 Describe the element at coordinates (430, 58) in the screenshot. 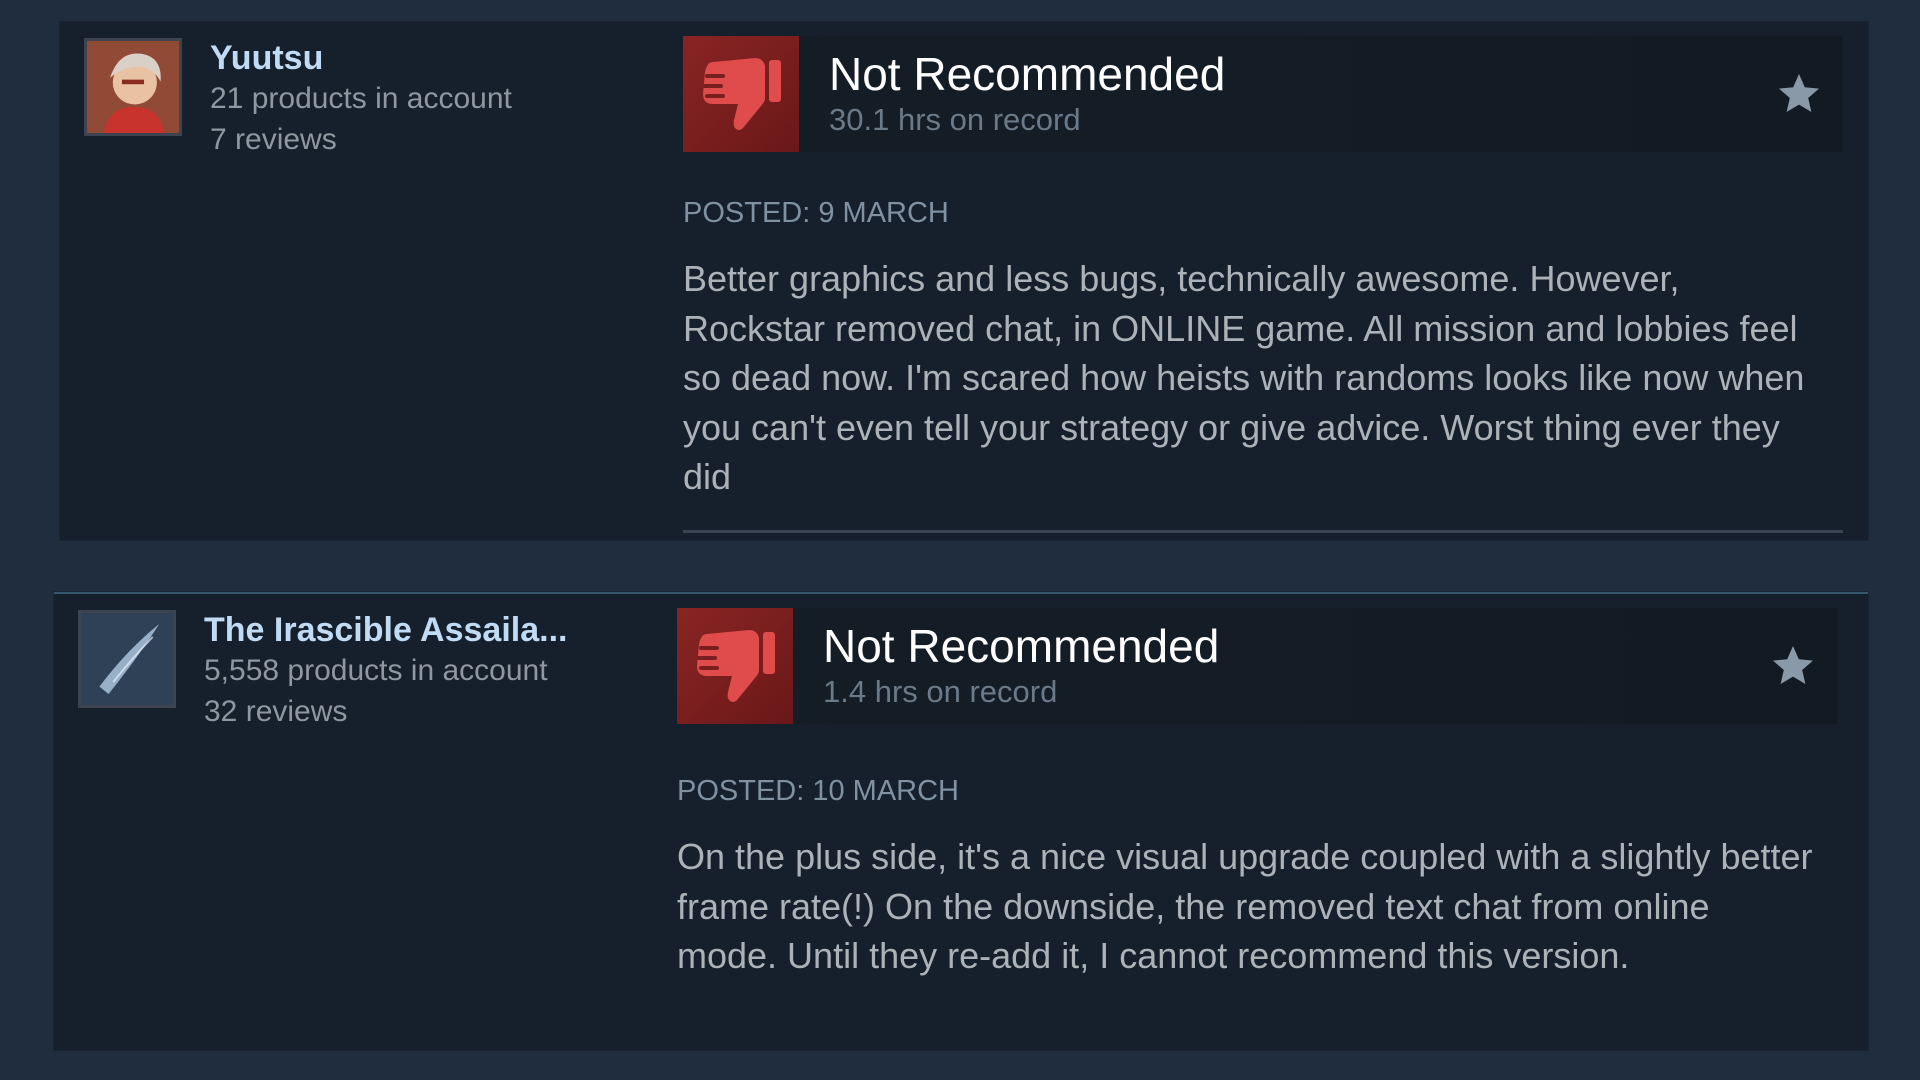

I see `author-name: Yuutsu` at that location.